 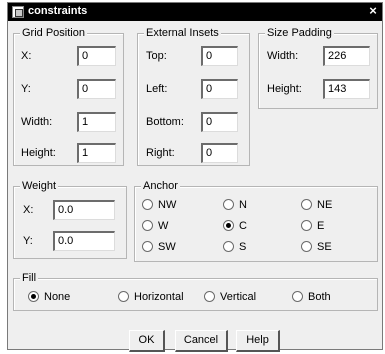 I want to click on anchor-option-s: S, so click(x=234, y=247).